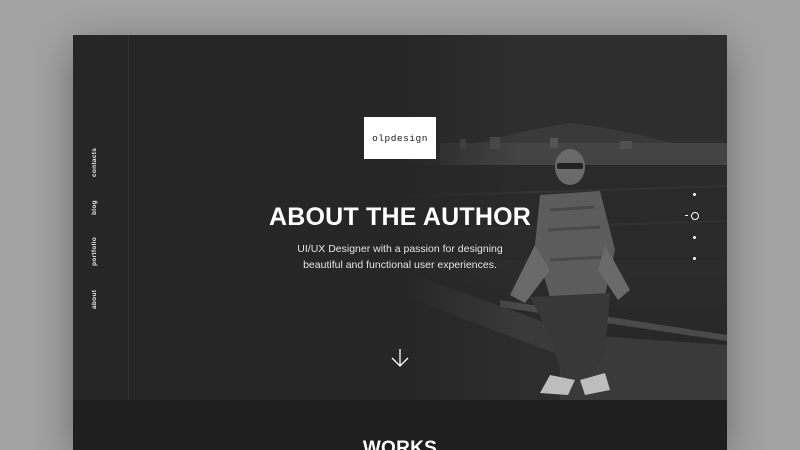  What do you see at coordinates (101, 162) in the screenshot?
I see `nav-item-contacts: contacts` at bounding box center [101, 162].